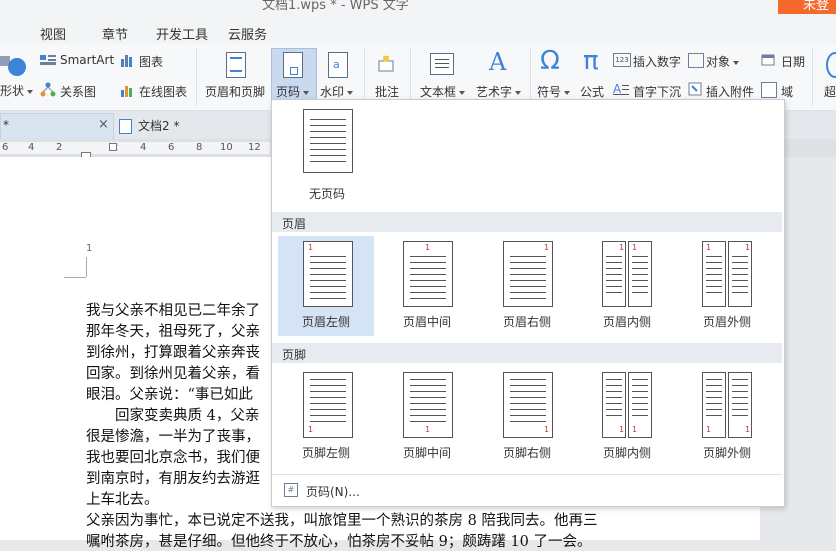  What do you see at coordinates (235, 91) in the screenshot?
I see `header-footer-button: 页眉和页脚` at bounding box center [235, 91].